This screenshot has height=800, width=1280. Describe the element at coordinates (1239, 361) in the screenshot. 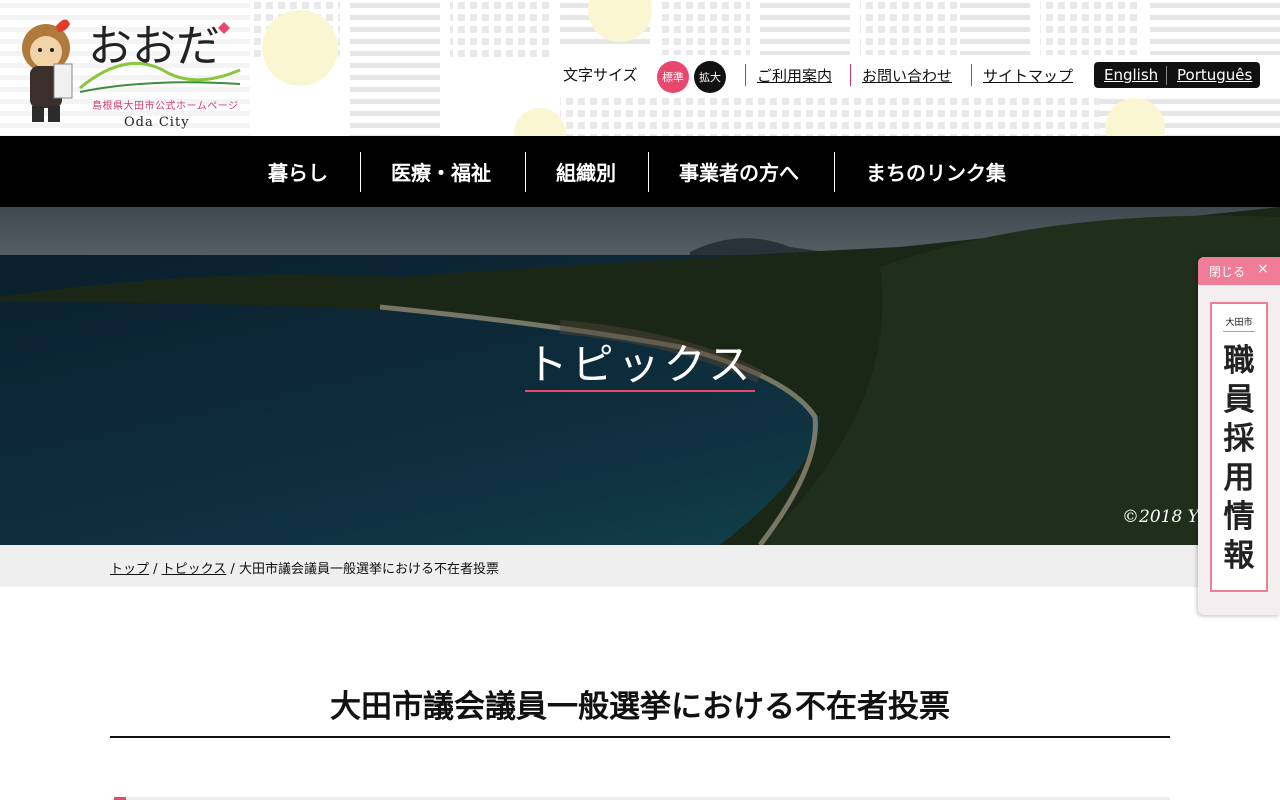

I see `banner-character: 職` at that location.